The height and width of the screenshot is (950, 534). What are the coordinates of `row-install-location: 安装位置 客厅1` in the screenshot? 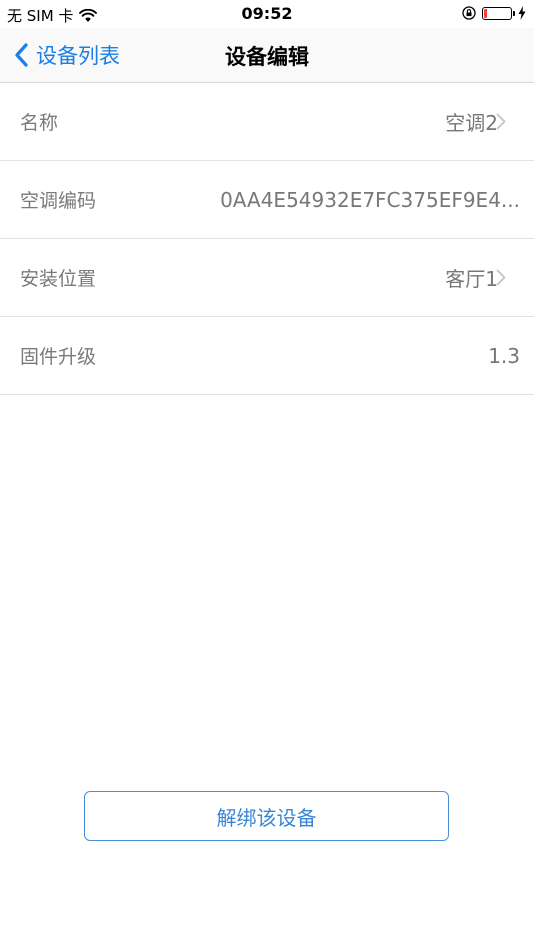 It's located at (267, 278).